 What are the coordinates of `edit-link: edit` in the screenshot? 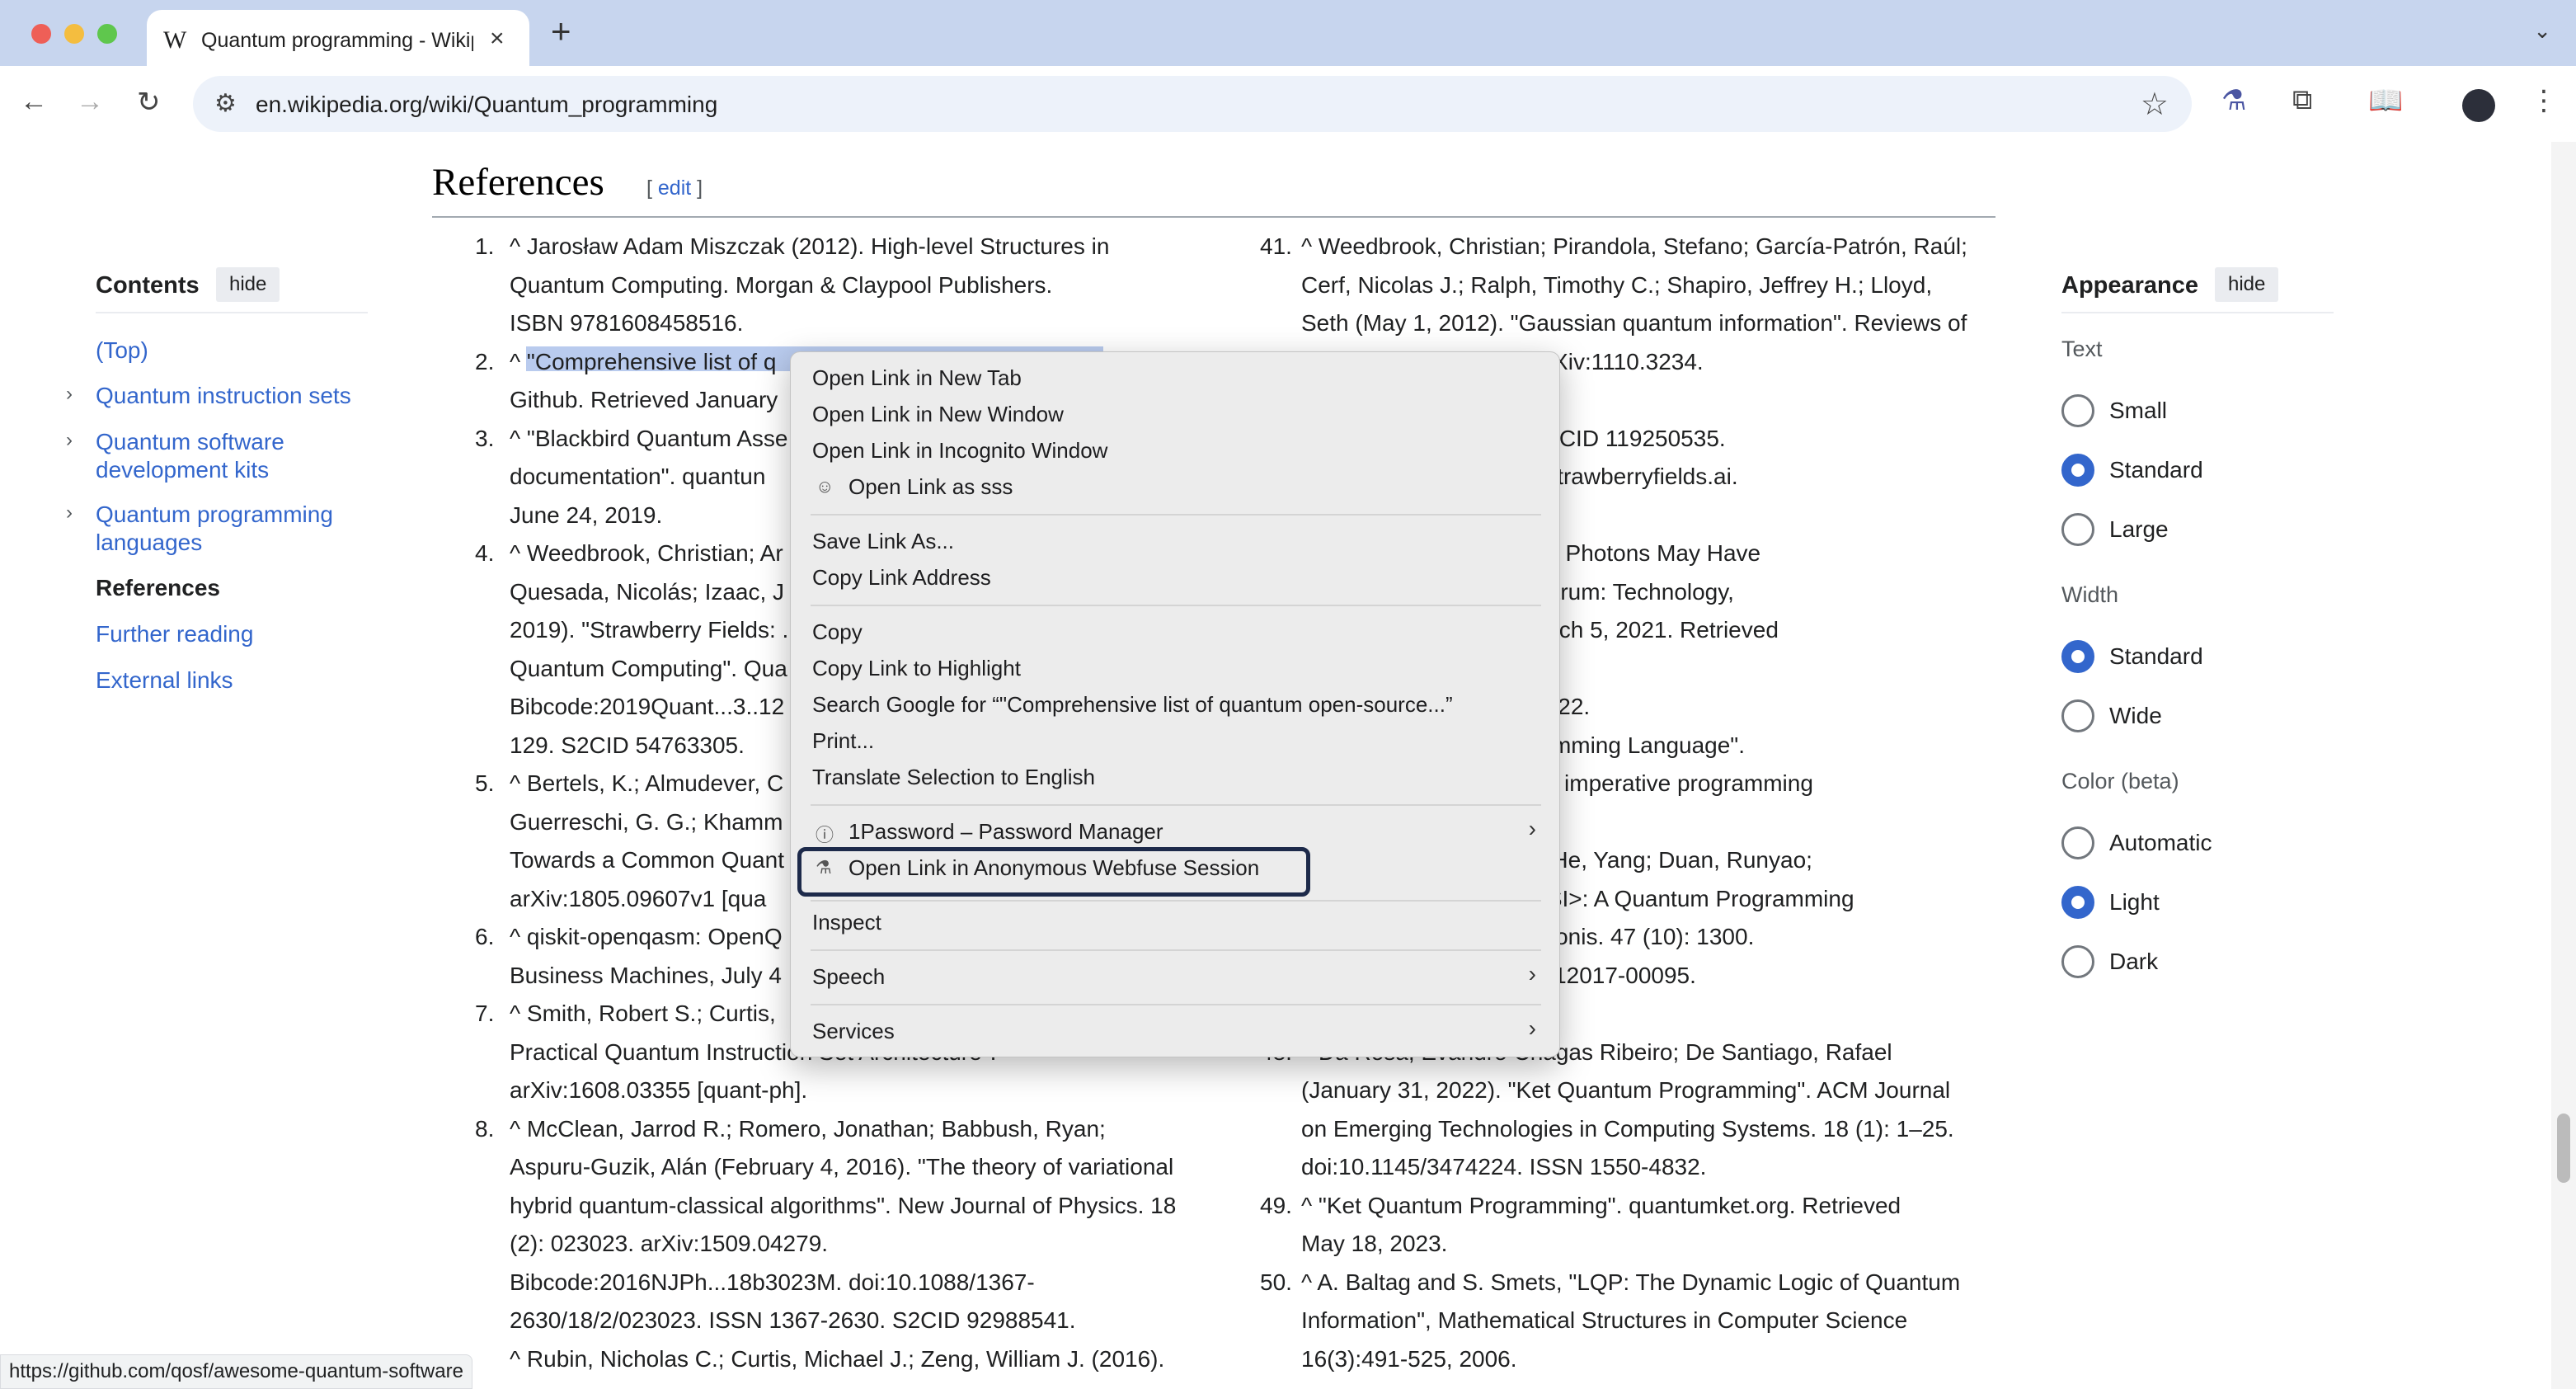 It's located at (674, 189).